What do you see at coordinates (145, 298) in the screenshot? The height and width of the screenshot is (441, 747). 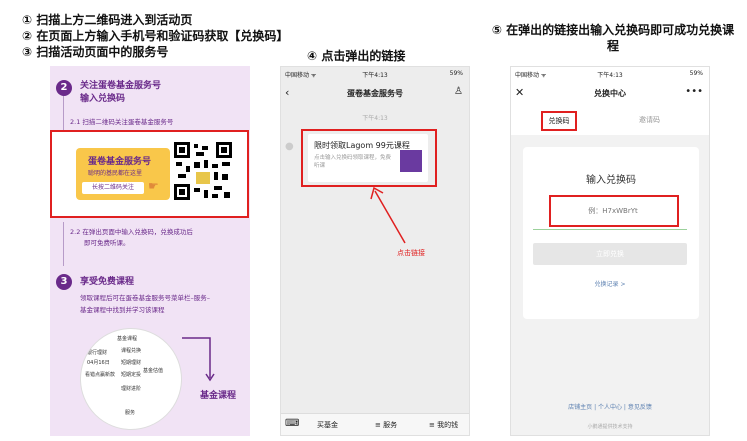 I see `step3-desc-1: 领取课程后可在蛋卷基金服务号菜单栏–服务–` at bounding box center [145, 298].